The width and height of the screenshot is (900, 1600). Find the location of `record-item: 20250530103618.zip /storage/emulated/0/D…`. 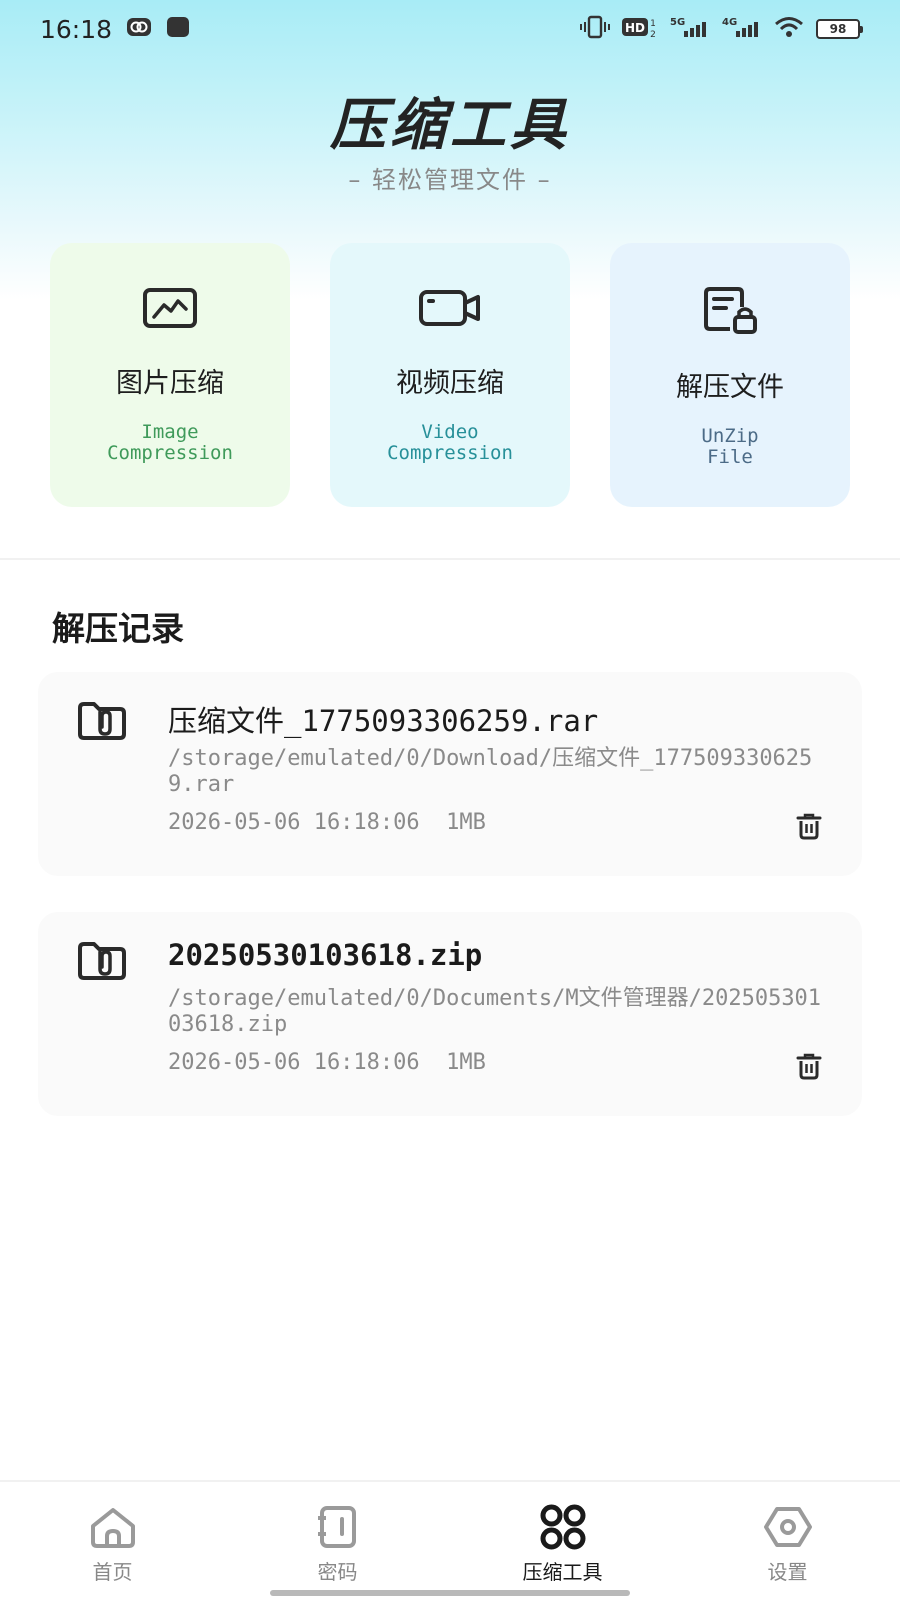

record-item: 20250530103618.zip /storage/emulated/0/D… is located at coordinates (450, 1014).